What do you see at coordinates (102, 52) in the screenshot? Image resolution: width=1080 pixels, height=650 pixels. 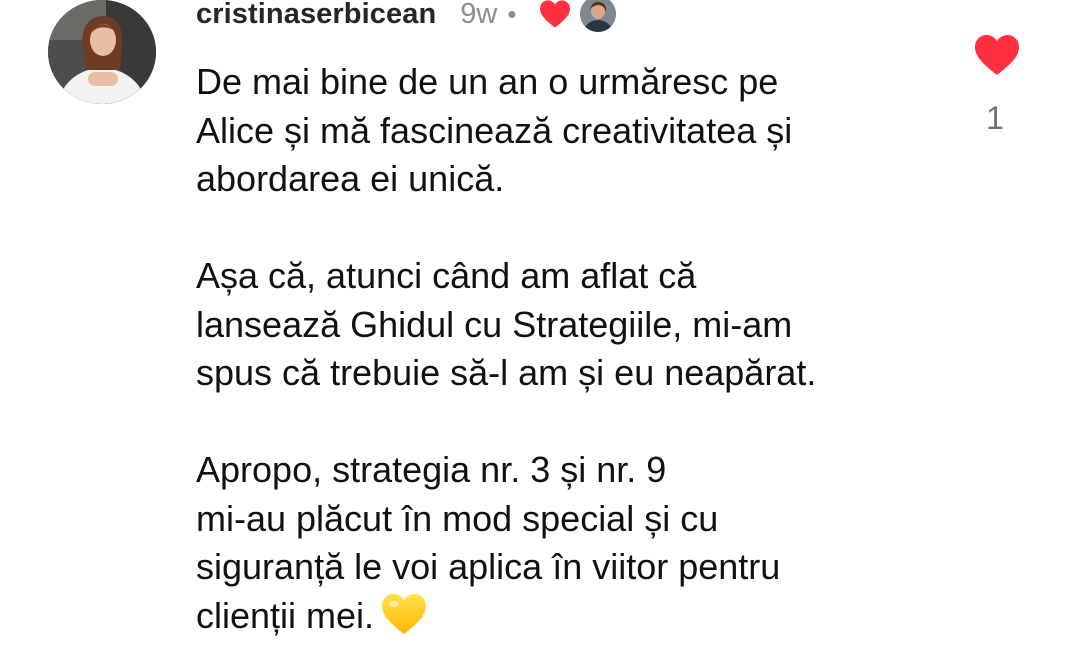 I see `author-avatar` at bounding box center [102, 52].